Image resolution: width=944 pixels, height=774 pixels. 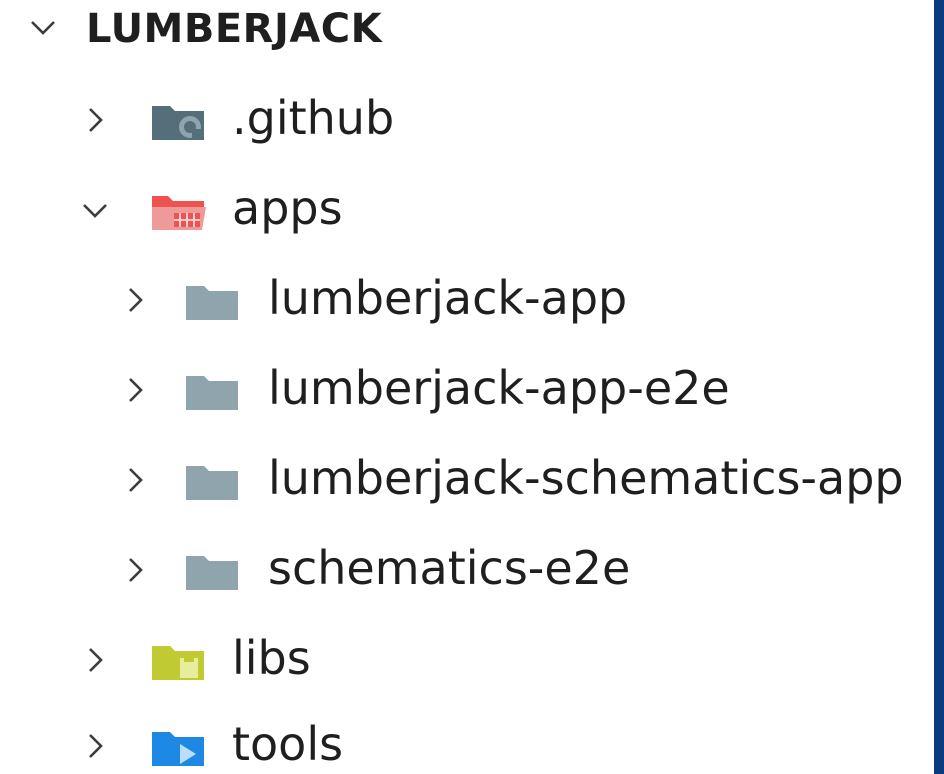 I want to click on tree-item-lumberjack-app: lumberjack-app, so click(x=465, y=300).